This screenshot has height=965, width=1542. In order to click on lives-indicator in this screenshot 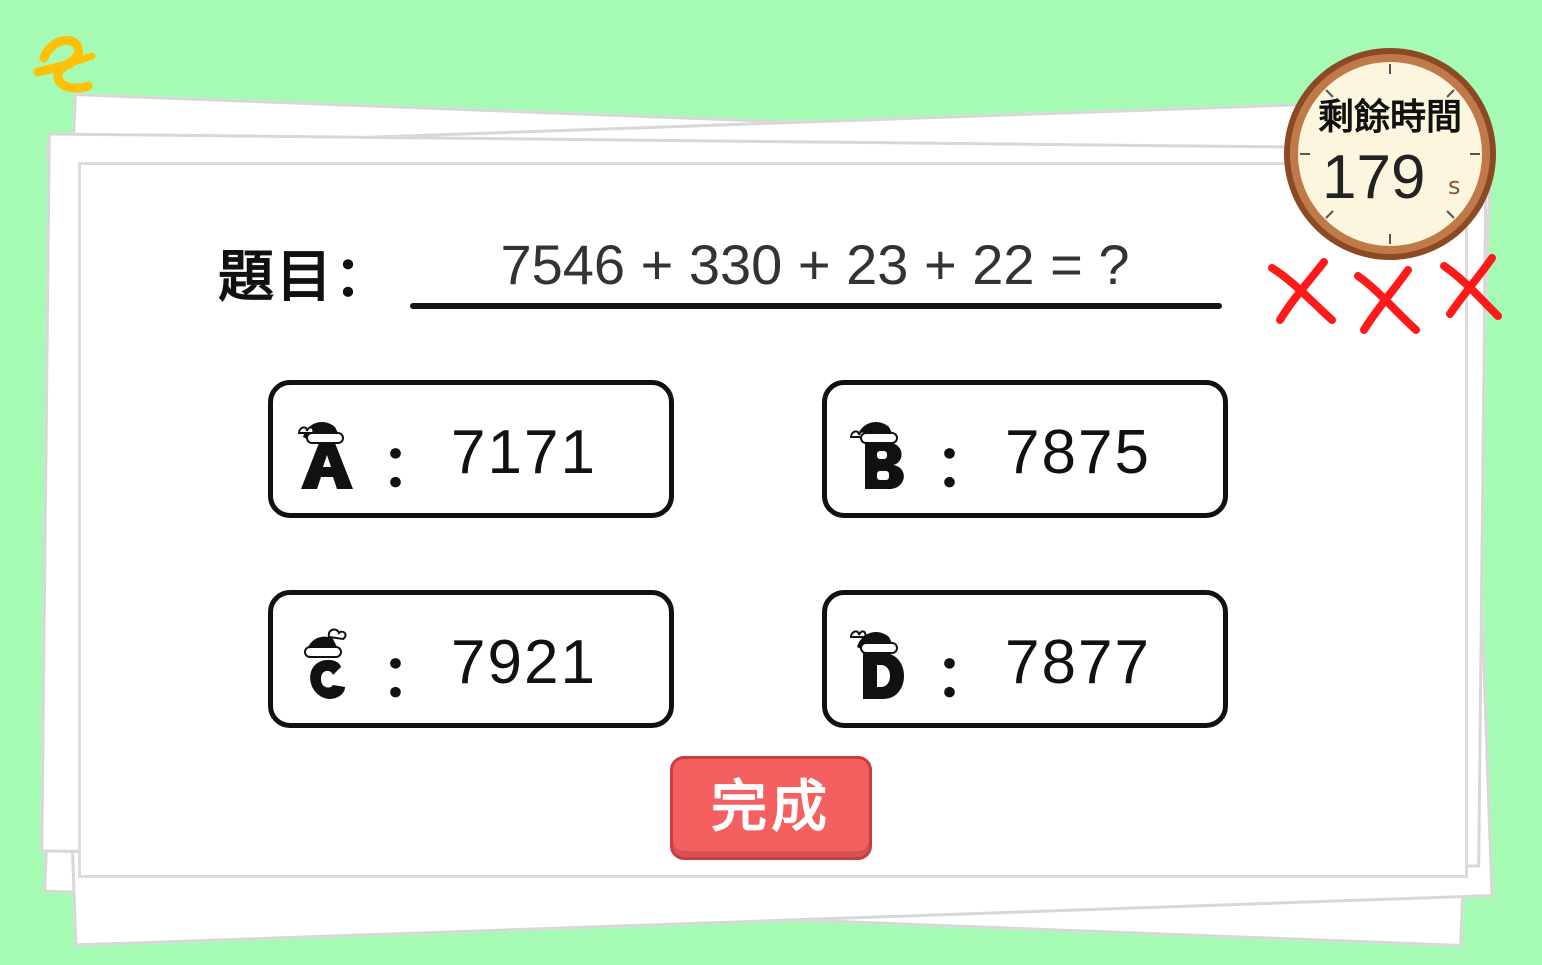, I will do `click(1385, 294)`.